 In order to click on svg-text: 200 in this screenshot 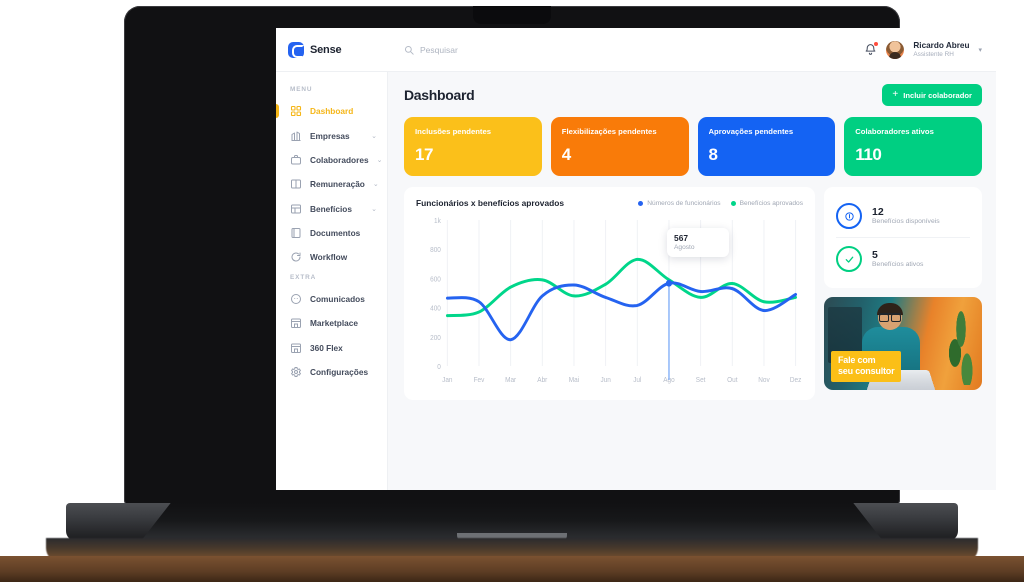, I will do `click(435, 338)`.